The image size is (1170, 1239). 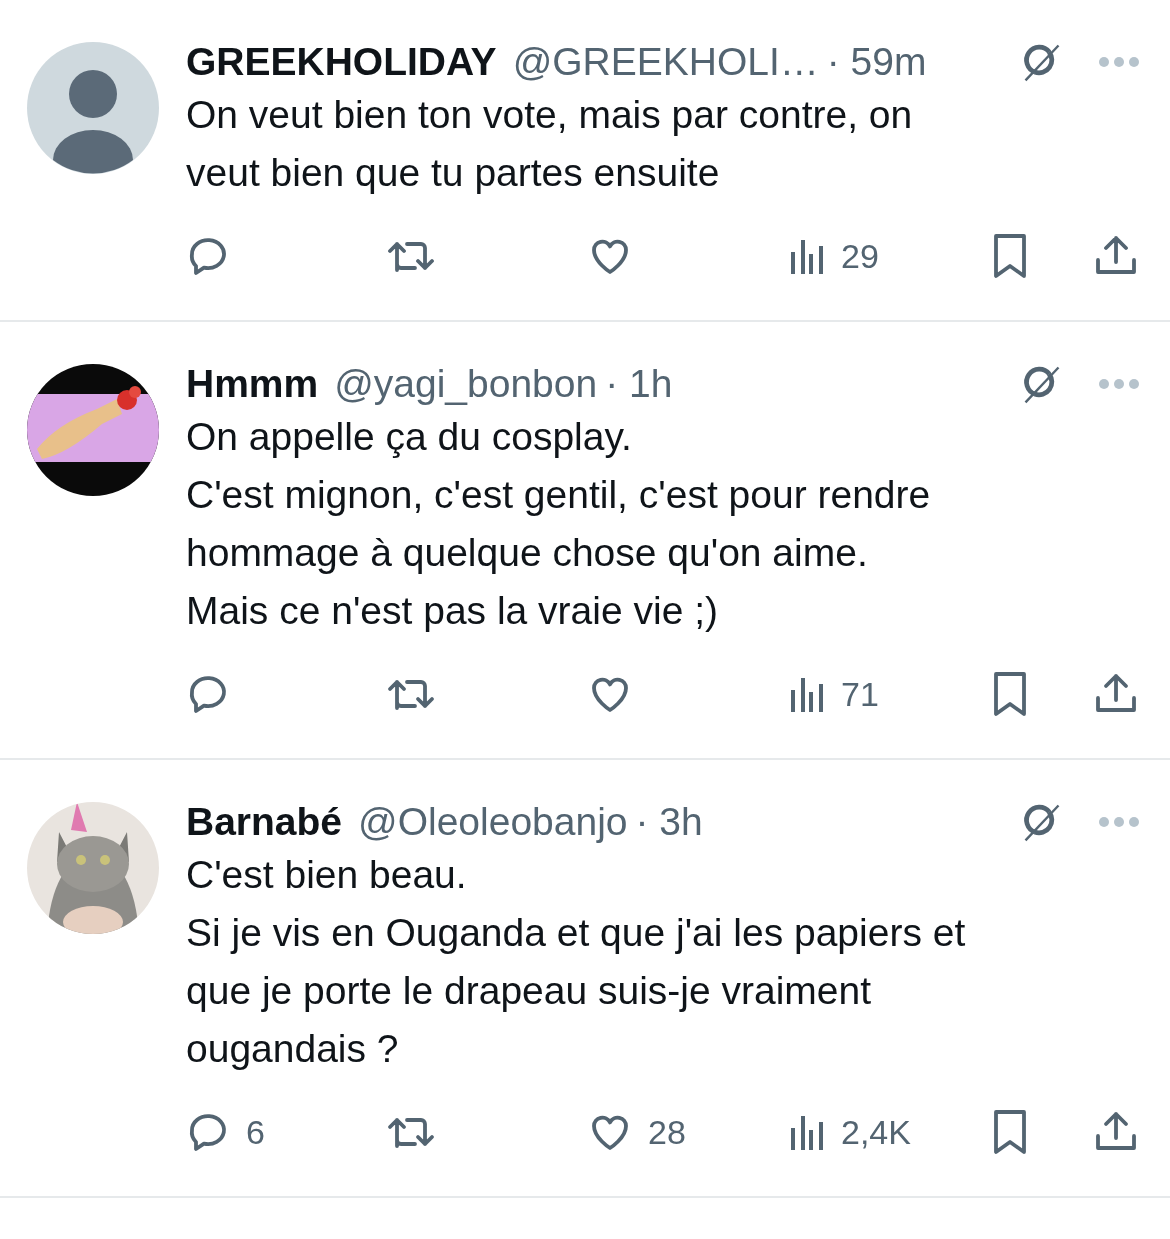 What do you see at coordinates (493, 822) in the screenshot?
I see `user-handle: @Oleoleobanjo` at bounding box center [493, 822].